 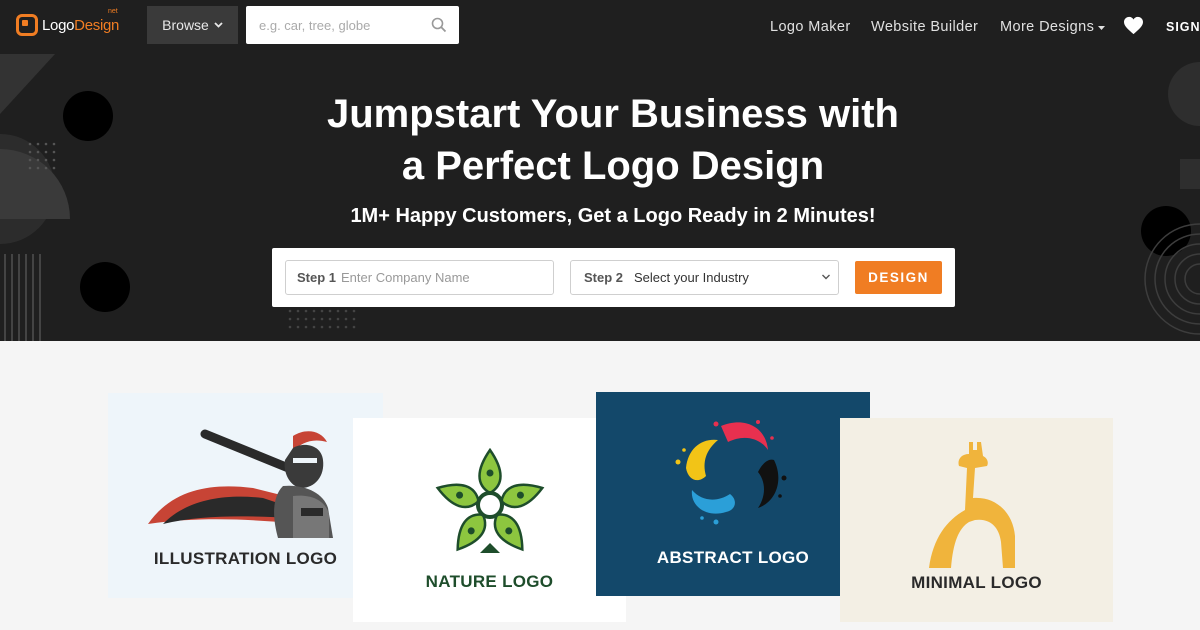 I want to click on minimal-logo-card: MINIMAL LOGO, so click(x=976, y=520).